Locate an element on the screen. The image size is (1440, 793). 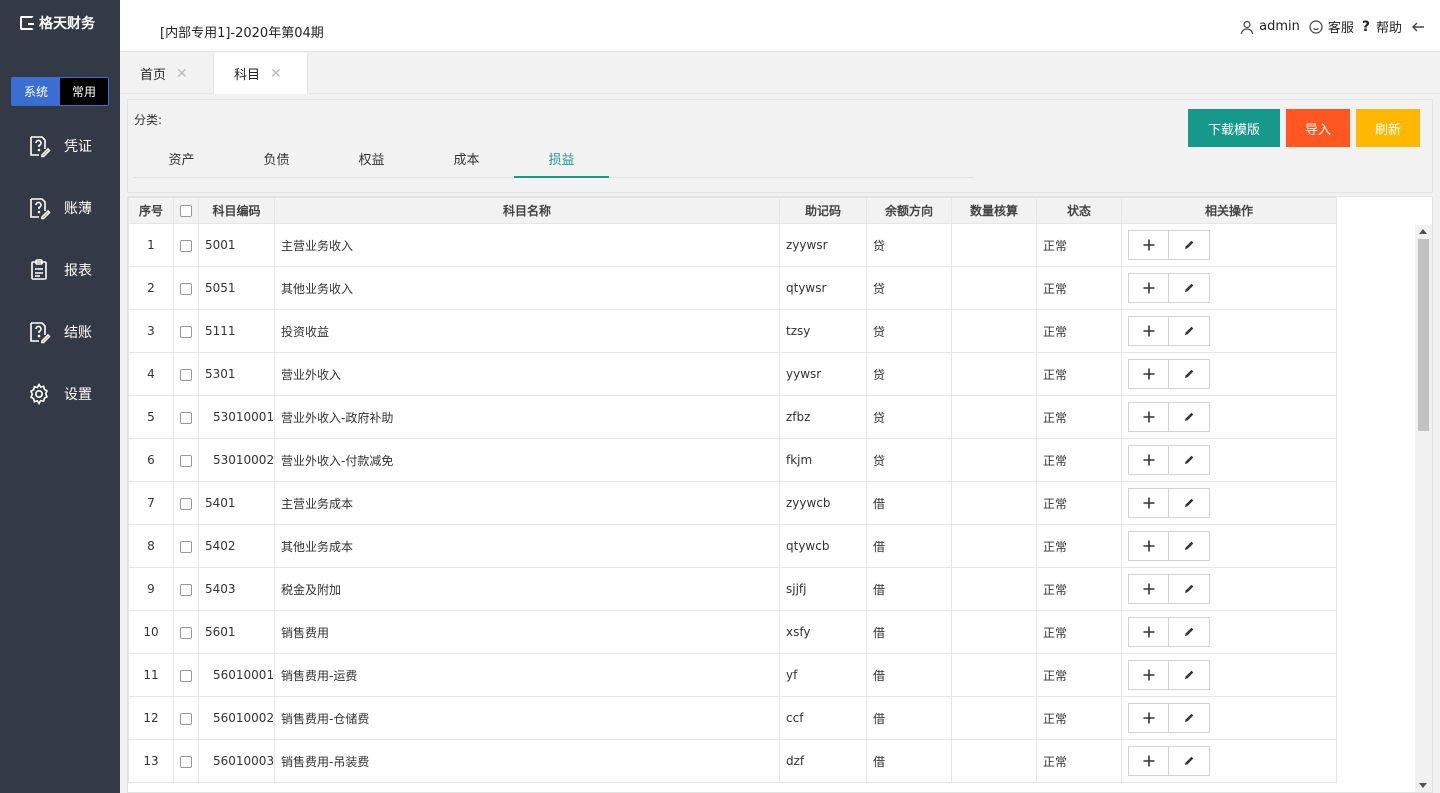
refresh-button: 刷新 is located at coordinates (1388, 128).